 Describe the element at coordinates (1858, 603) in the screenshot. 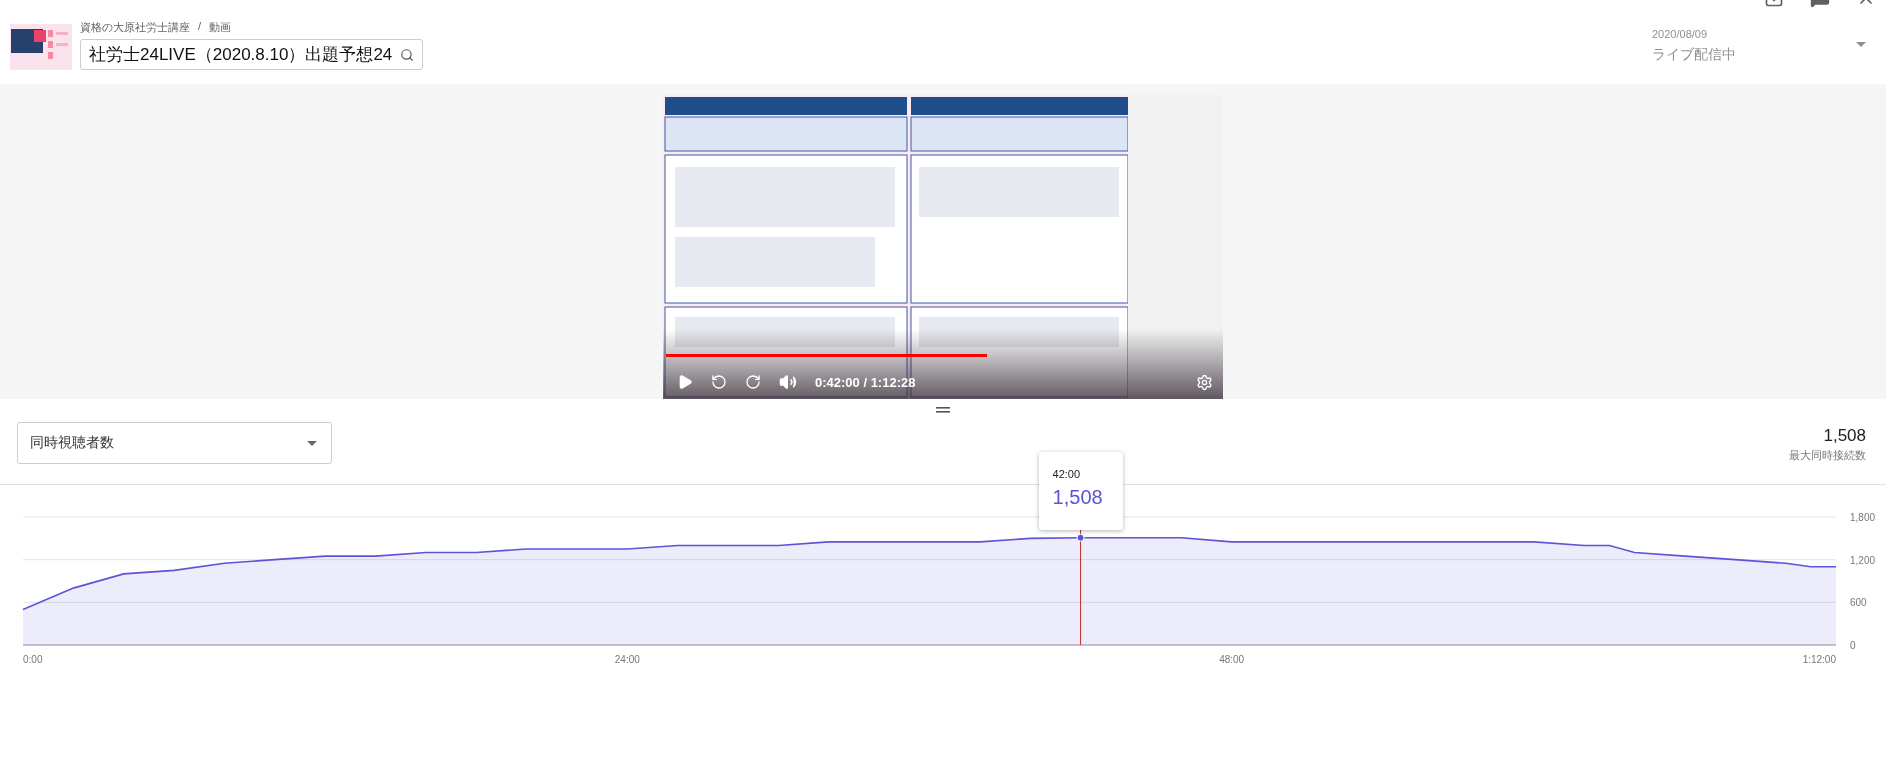

I see `axis-label: 600` at that location.